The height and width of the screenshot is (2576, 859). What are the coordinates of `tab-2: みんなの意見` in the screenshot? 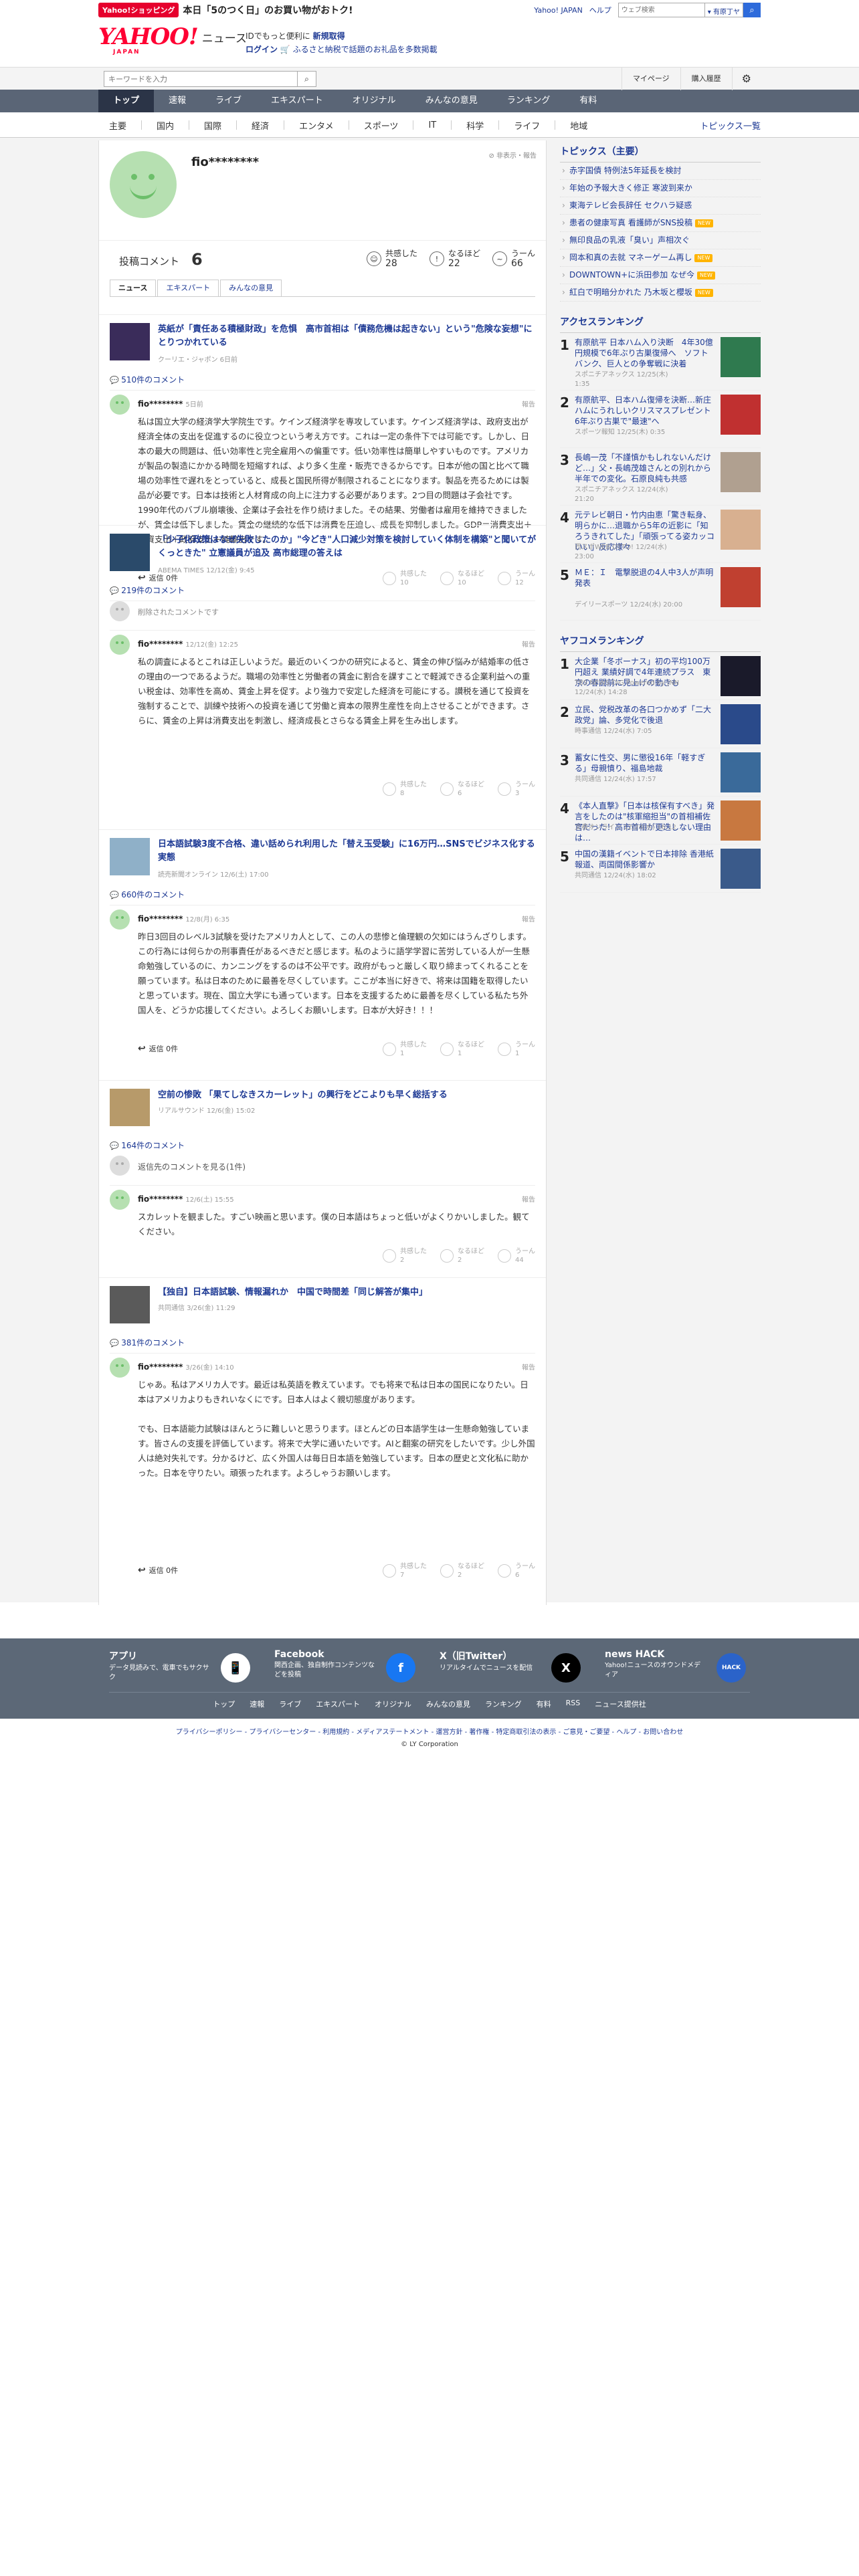 It's located at (251, 288).